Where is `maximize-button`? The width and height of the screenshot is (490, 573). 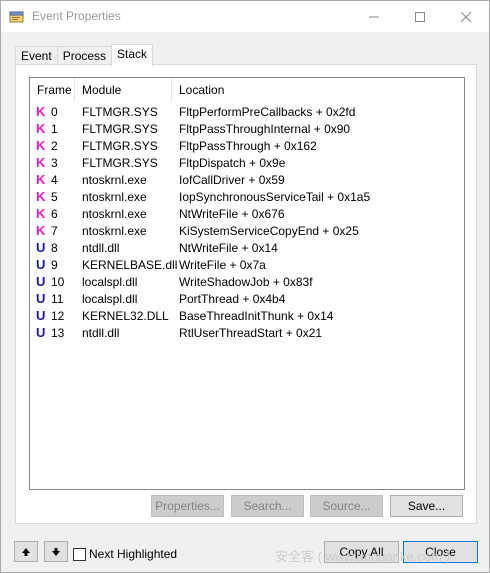
maximize-button is located at coordinates (420, 16).